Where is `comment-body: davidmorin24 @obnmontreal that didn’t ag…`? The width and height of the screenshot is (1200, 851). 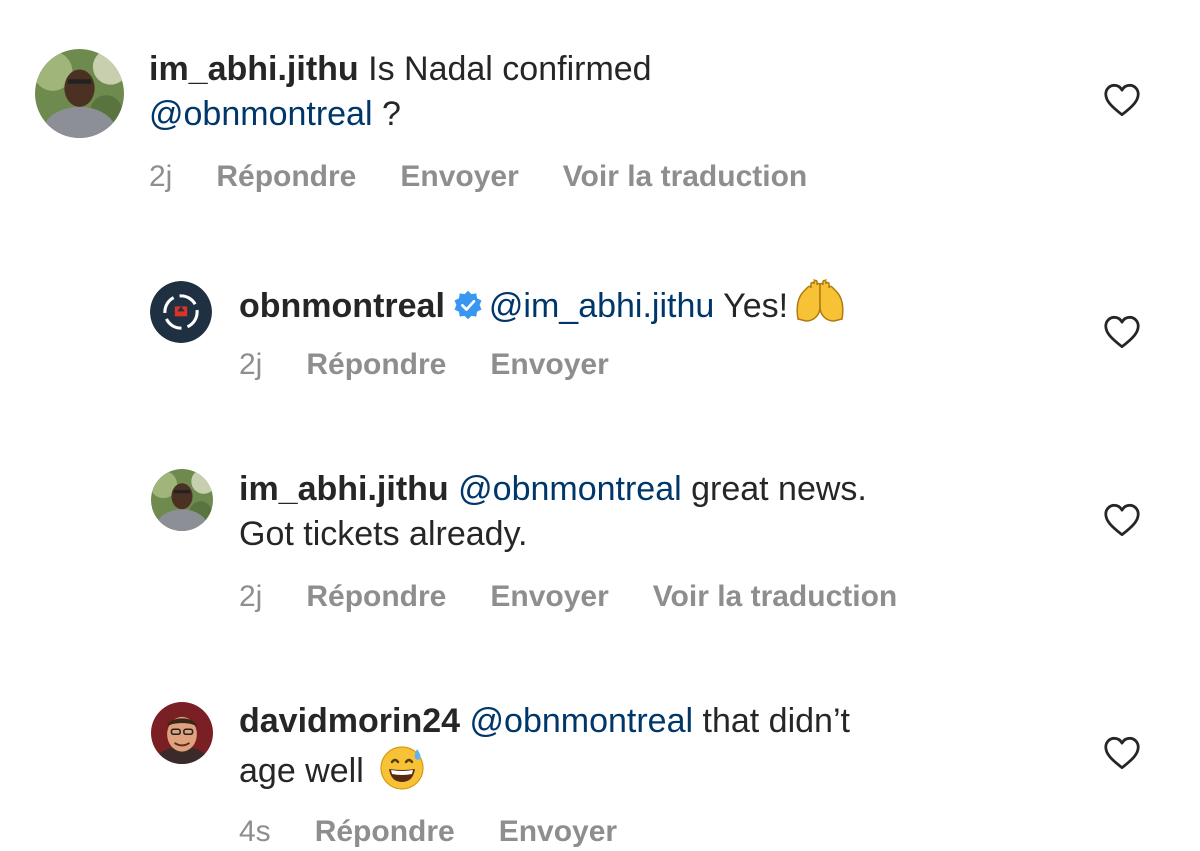
comment-body: davidmorin24 @obnmontreal that didn’t ag… is located at coordinates (659, 746).